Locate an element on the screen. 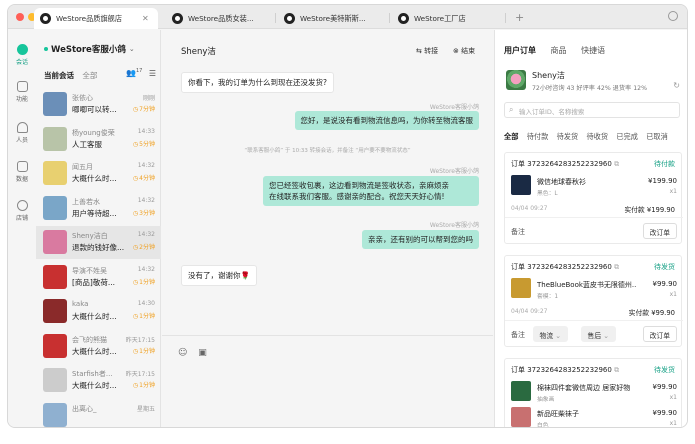  close-window-button is located at coordinates (20, 17).